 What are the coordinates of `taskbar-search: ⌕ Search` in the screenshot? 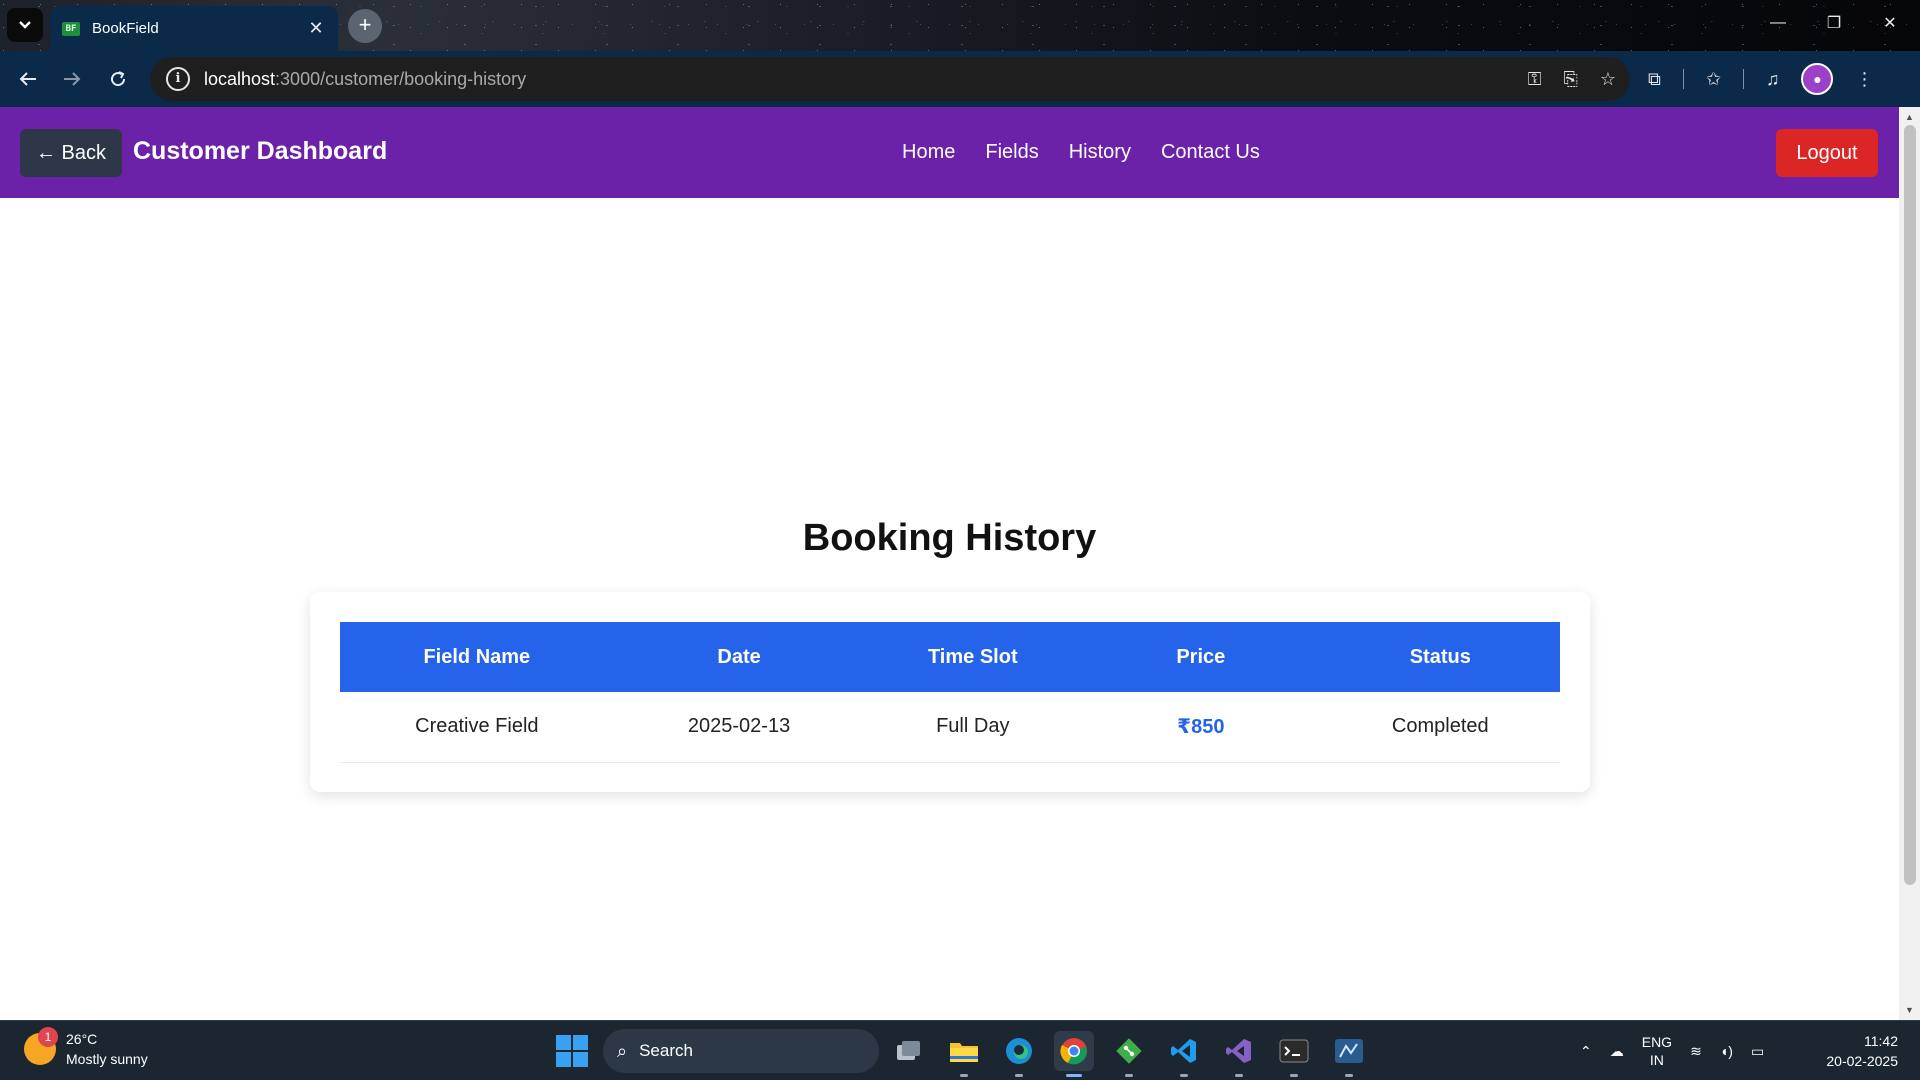 It's located at (741, 1051).